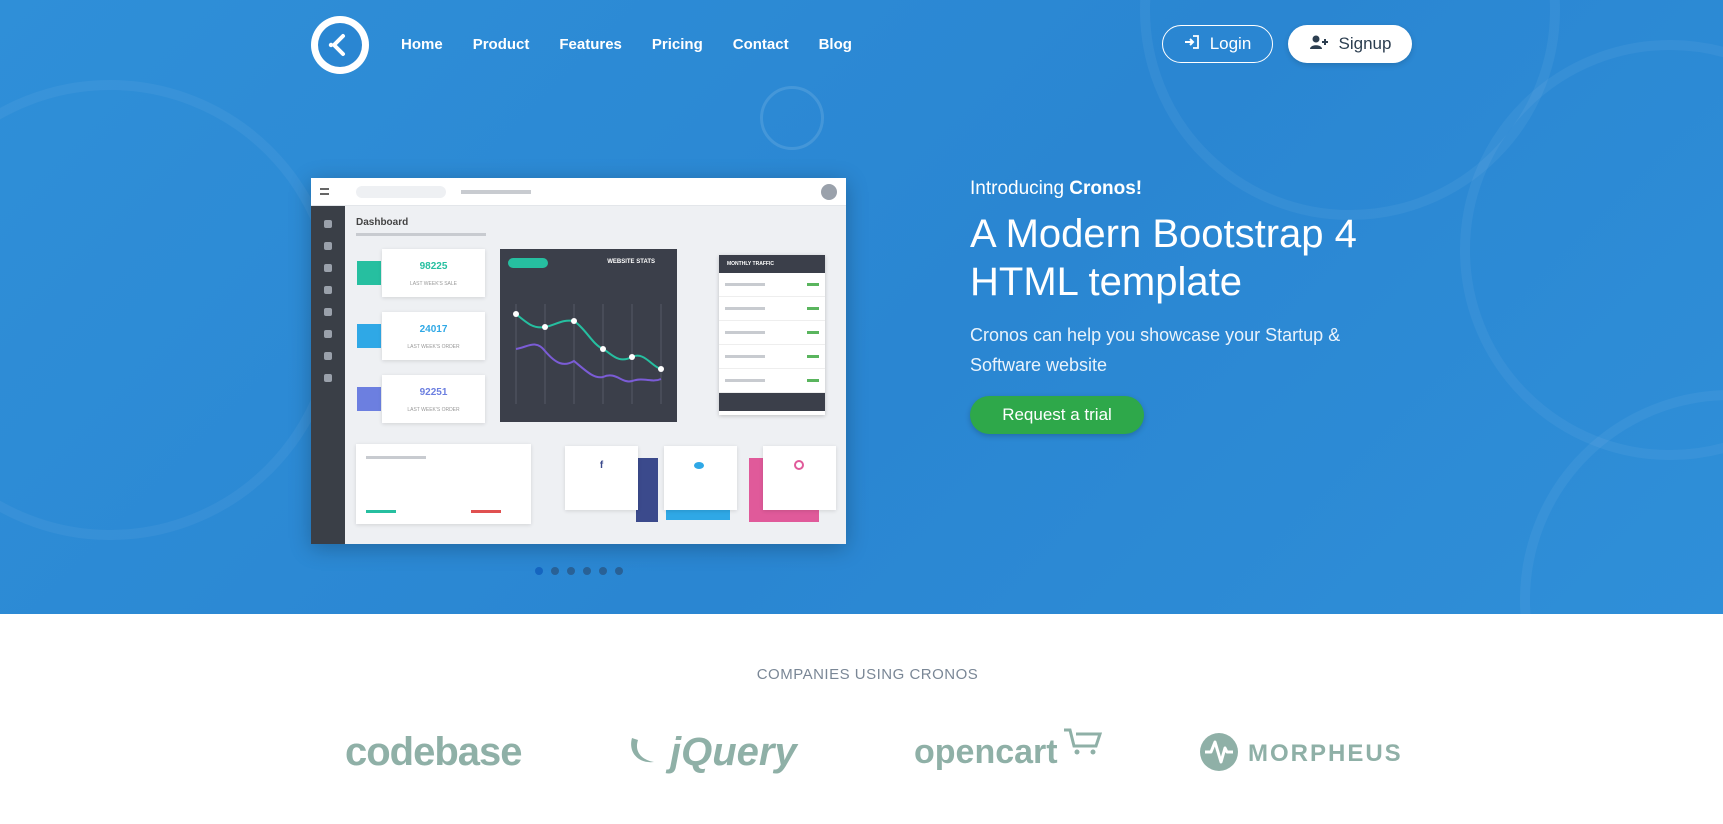 This screenshot has width=1723, height=824. I want to click on nav-product: Product, so click(501, 44).